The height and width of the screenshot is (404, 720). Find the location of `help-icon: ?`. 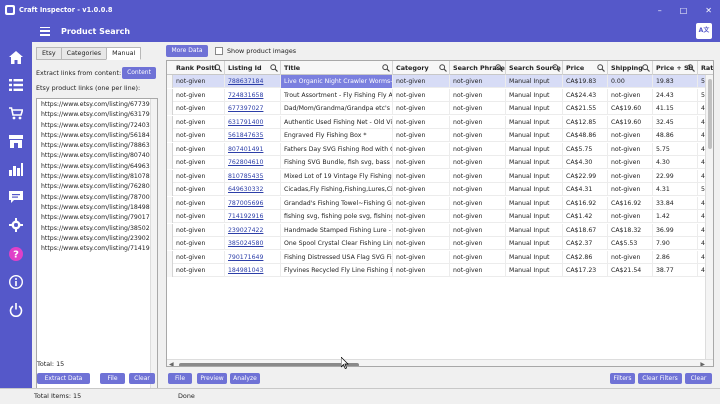

help-icon: ? is located at coordinates (16, 254).